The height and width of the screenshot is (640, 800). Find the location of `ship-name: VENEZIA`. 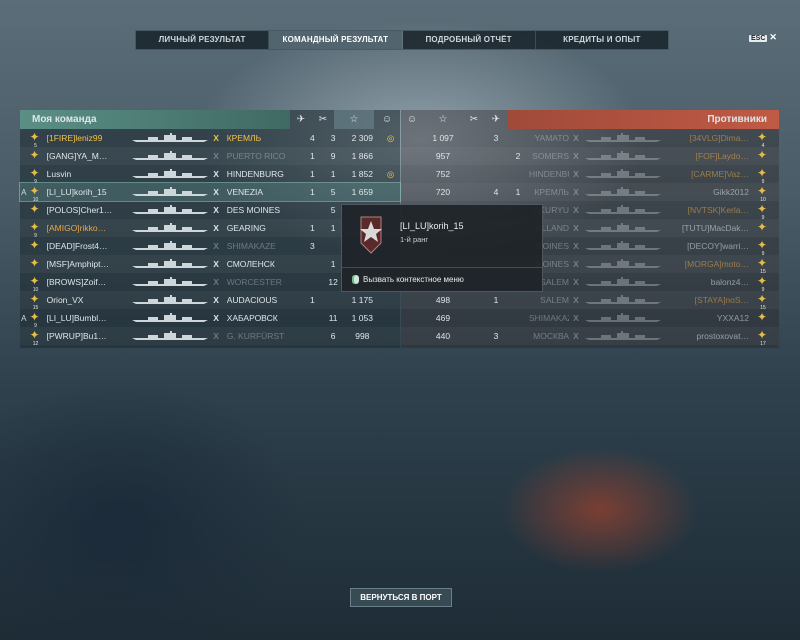

ship-name: VENEZIA is located at coordinates (245, 192).